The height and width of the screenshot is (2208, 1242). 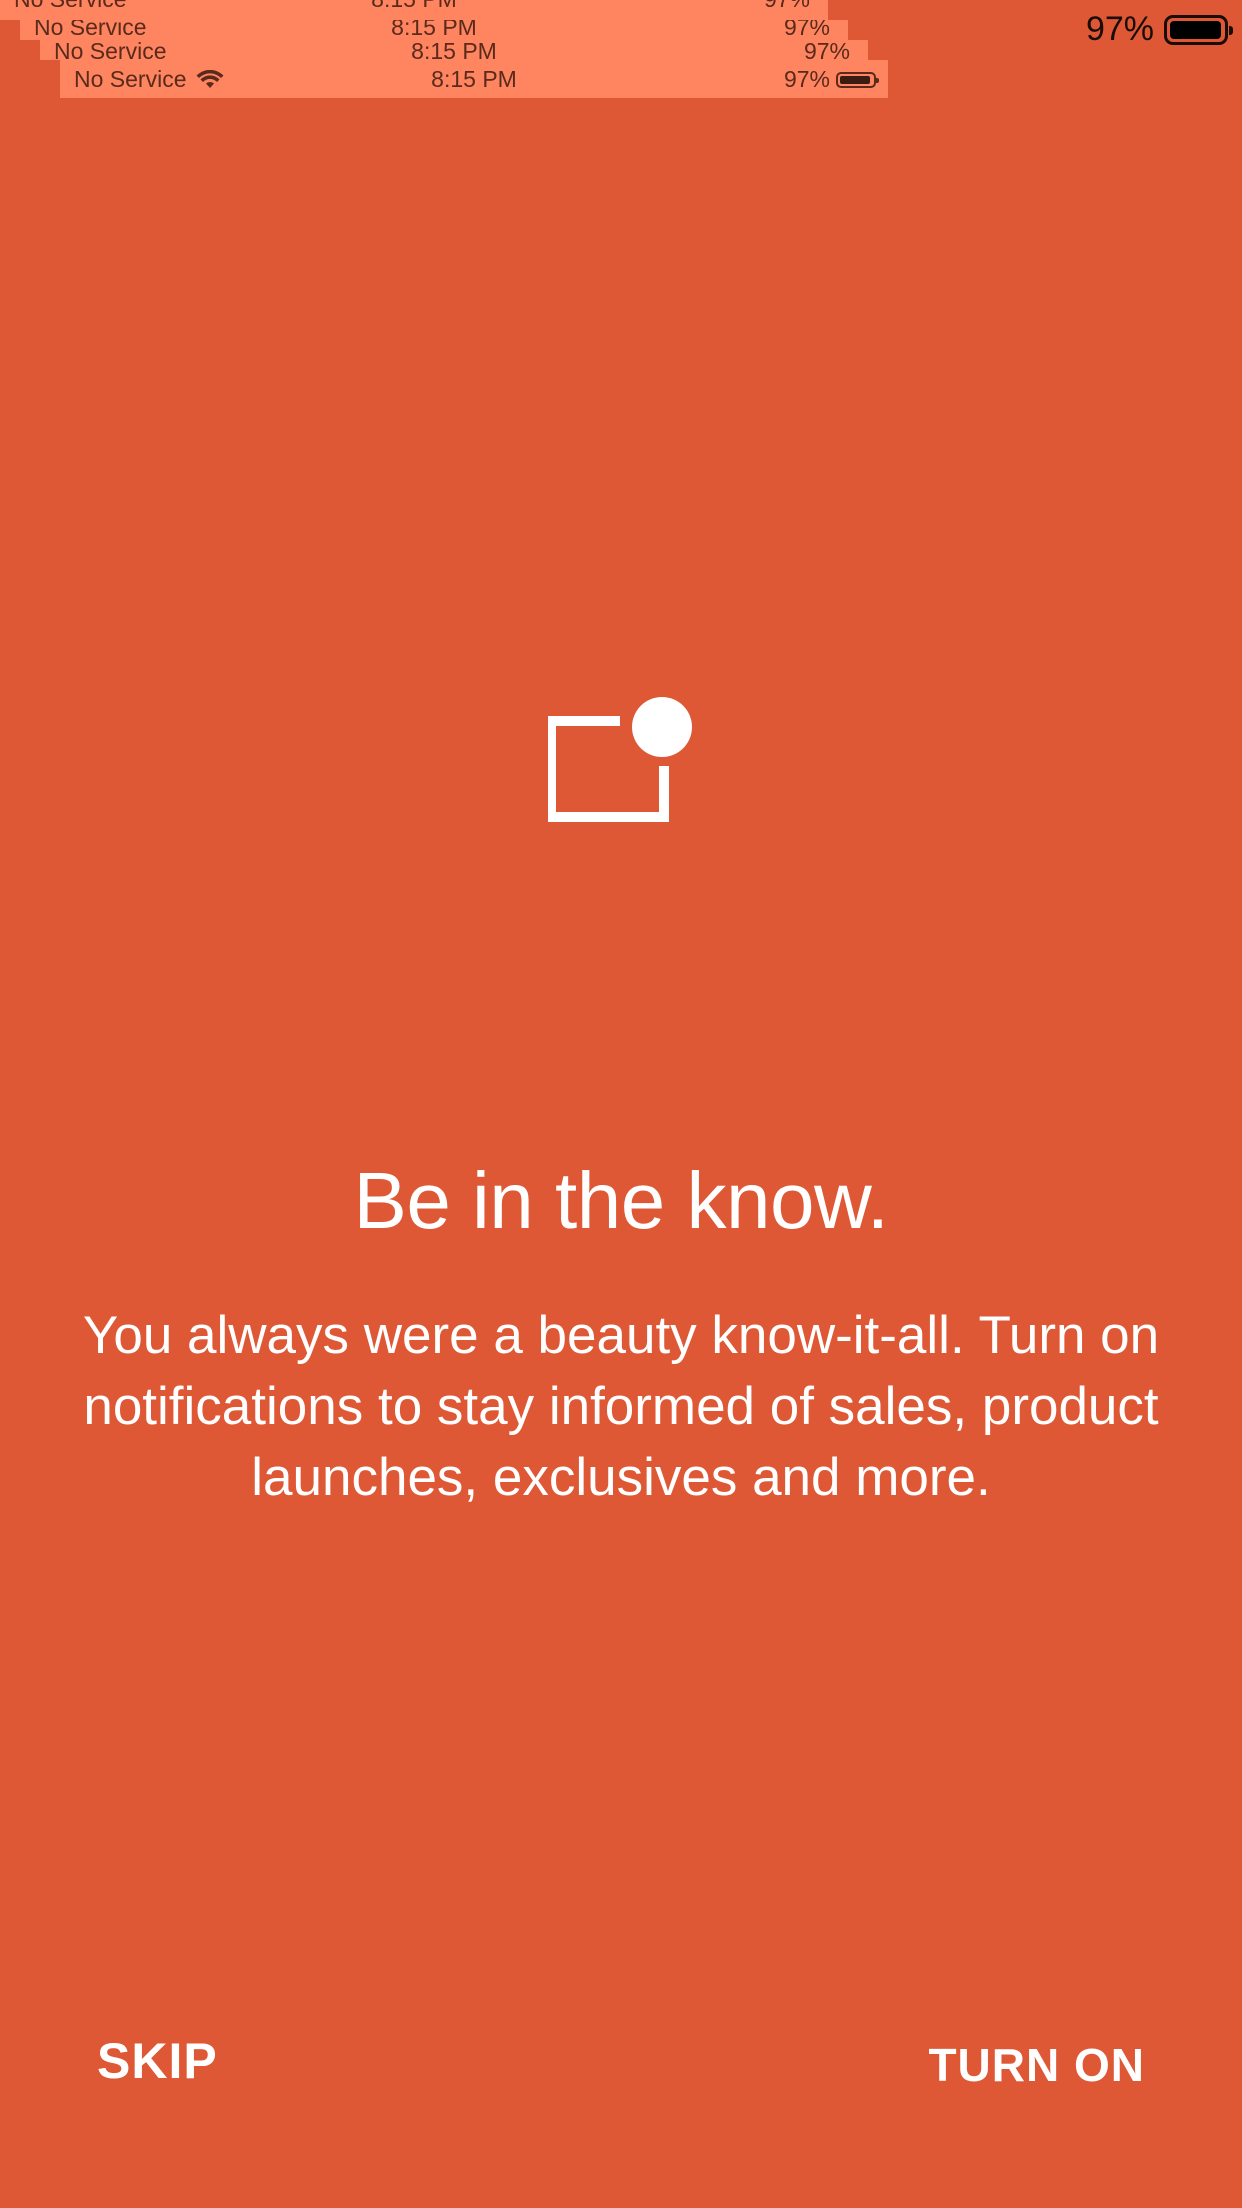 What do you see at coordinates (1036, 2065) in the screenshot?
I see `turn-on-button: TURN ON` at bounding box center [1036, 2065].